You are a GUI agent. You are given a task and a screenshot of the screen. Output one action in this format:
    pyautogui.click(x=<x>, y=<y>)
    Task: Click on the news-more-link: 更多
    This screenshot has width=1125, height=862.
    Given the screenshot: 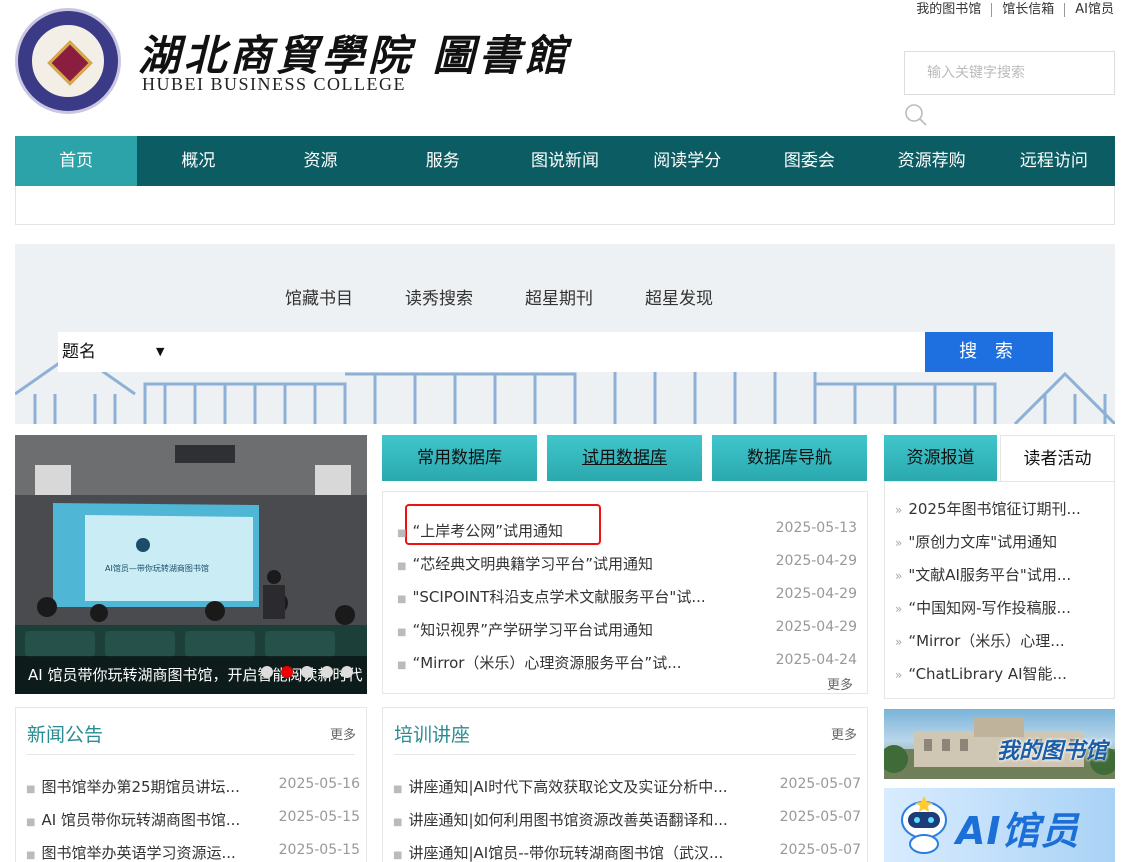 What is the action you would take?
    pyautogui.click(x=343, y=733)
    